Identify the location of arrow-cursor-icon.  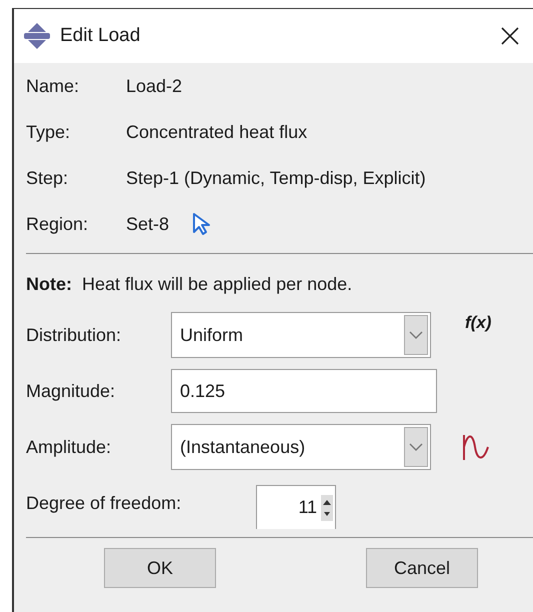
(201, 224).